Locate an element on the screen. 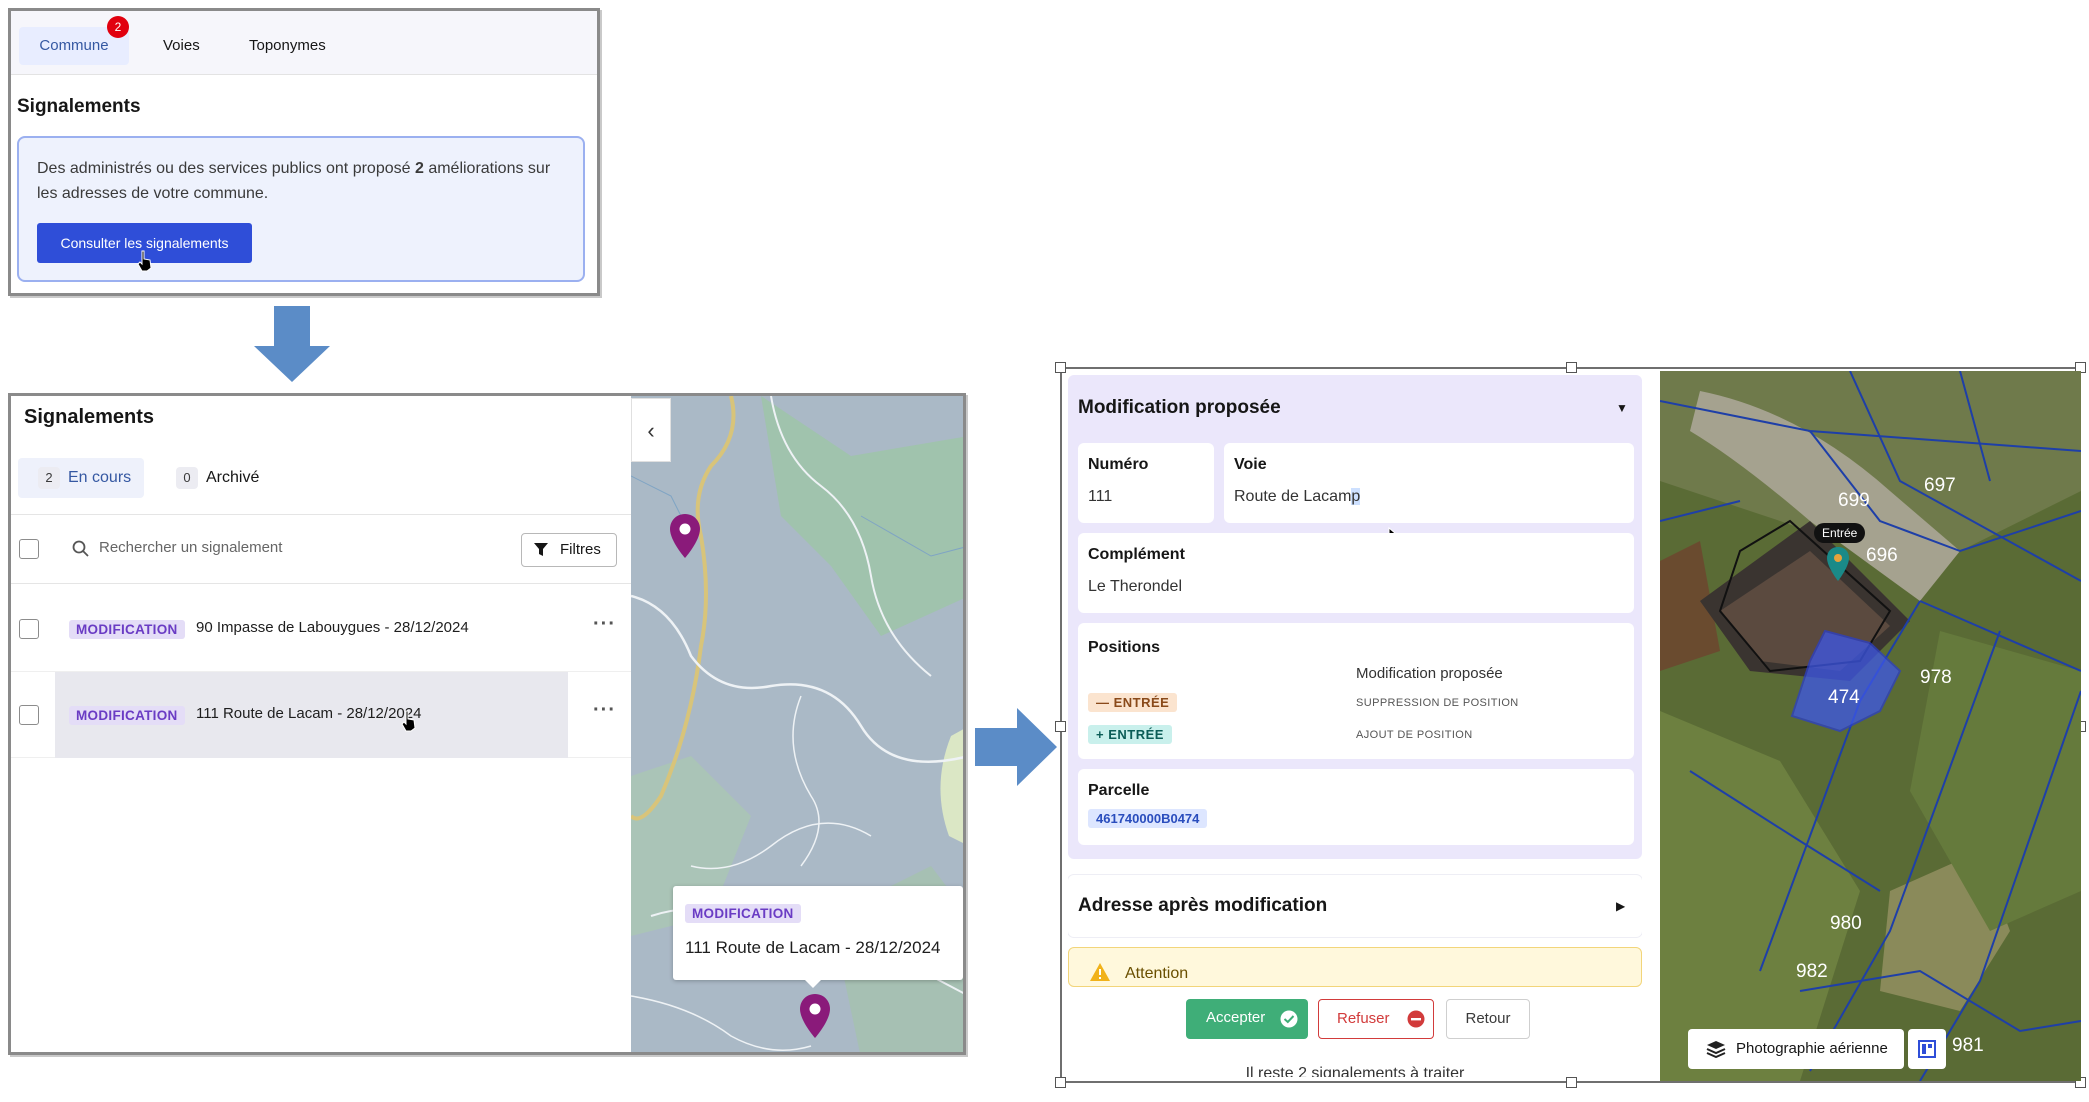 The image size is (2089, 1102). list-toolbar: Rechercher un signalement Filtres is located at coordinates (321, 549).